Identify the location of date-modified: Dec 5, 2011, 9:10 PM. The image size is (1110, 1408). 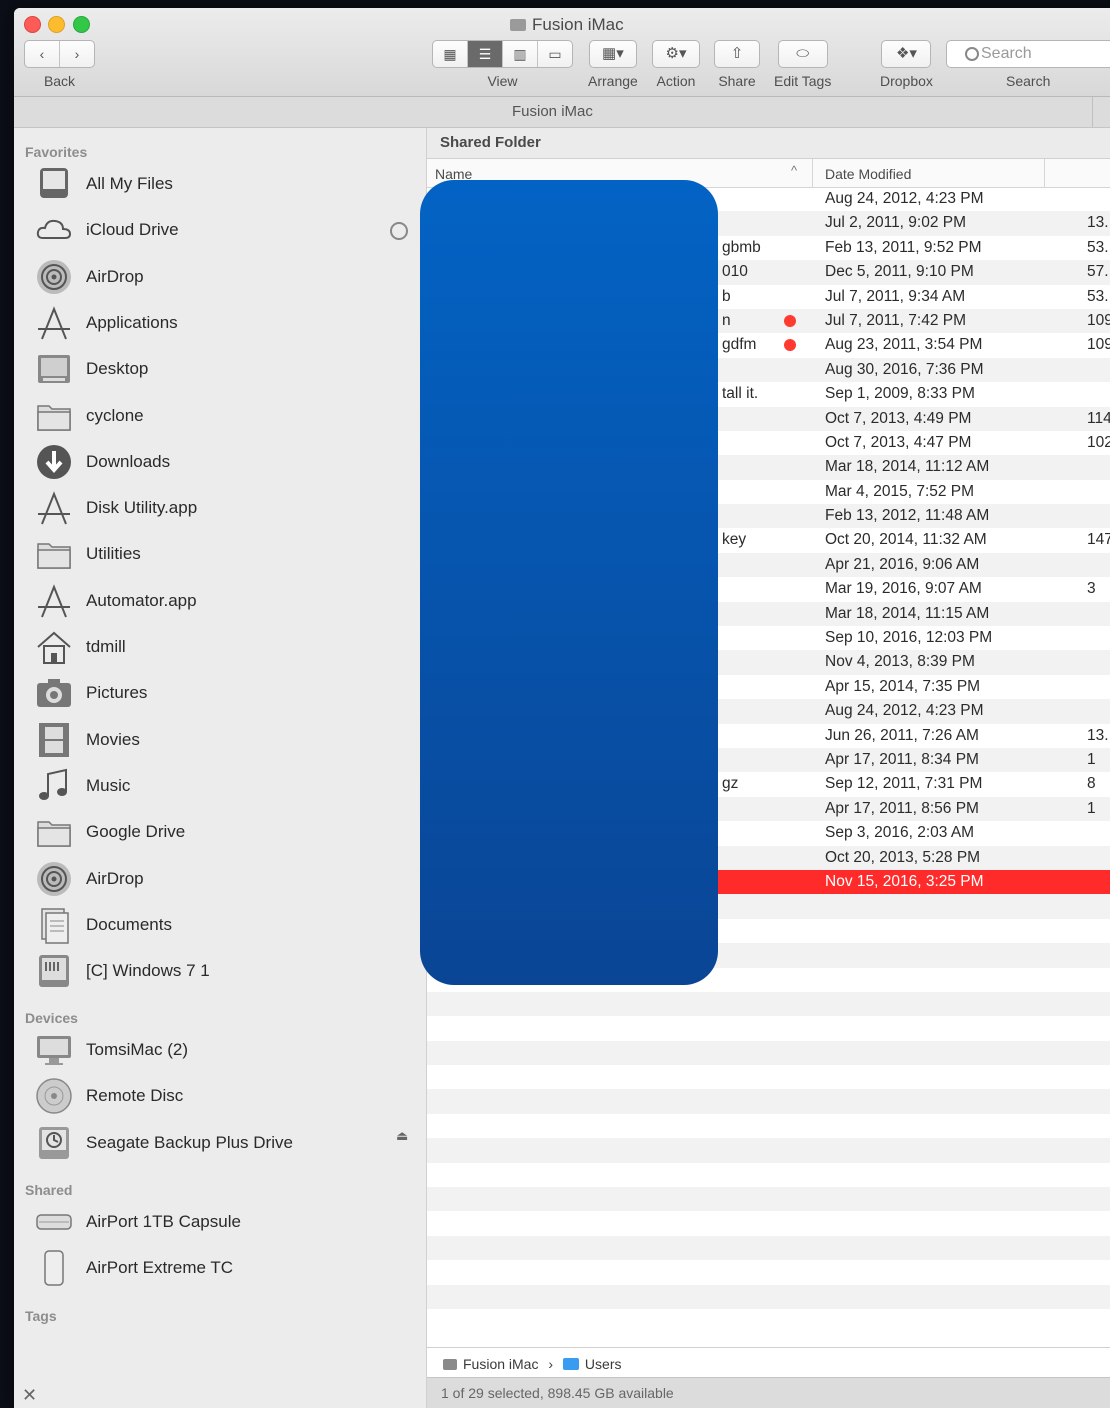
(899, 272).